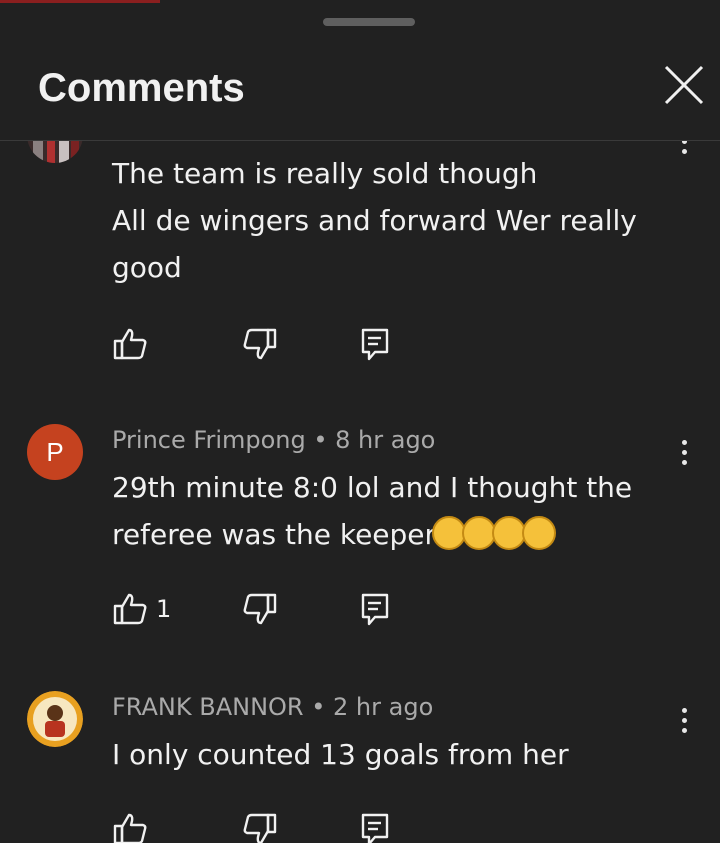  Describe the element at coordinates (141, 88) in the screenshot. I see `page-title: Comments` at that location.